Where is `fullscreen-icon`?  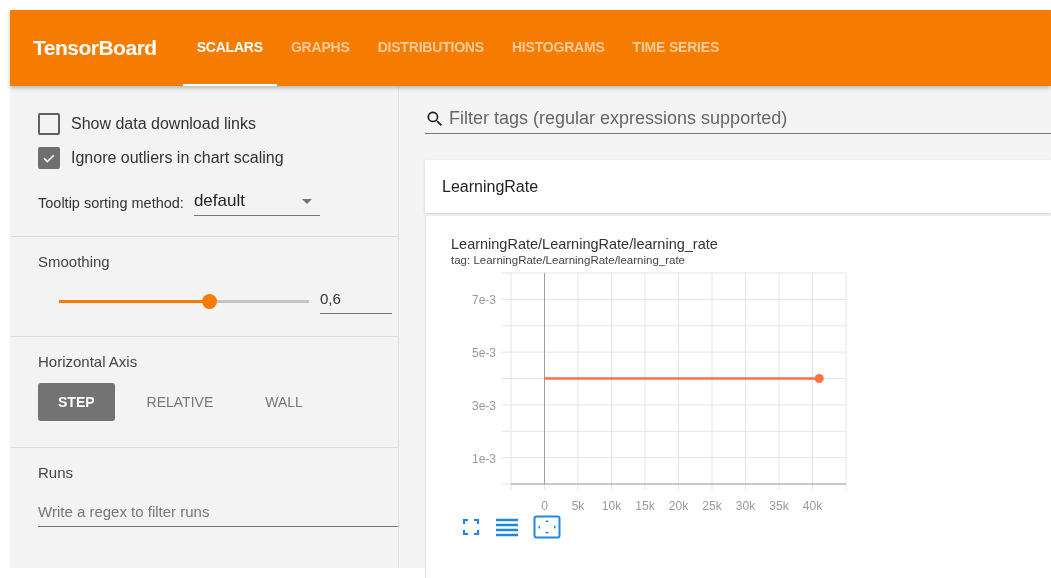
fullscreen-icon is located at coordinates (471, 527).